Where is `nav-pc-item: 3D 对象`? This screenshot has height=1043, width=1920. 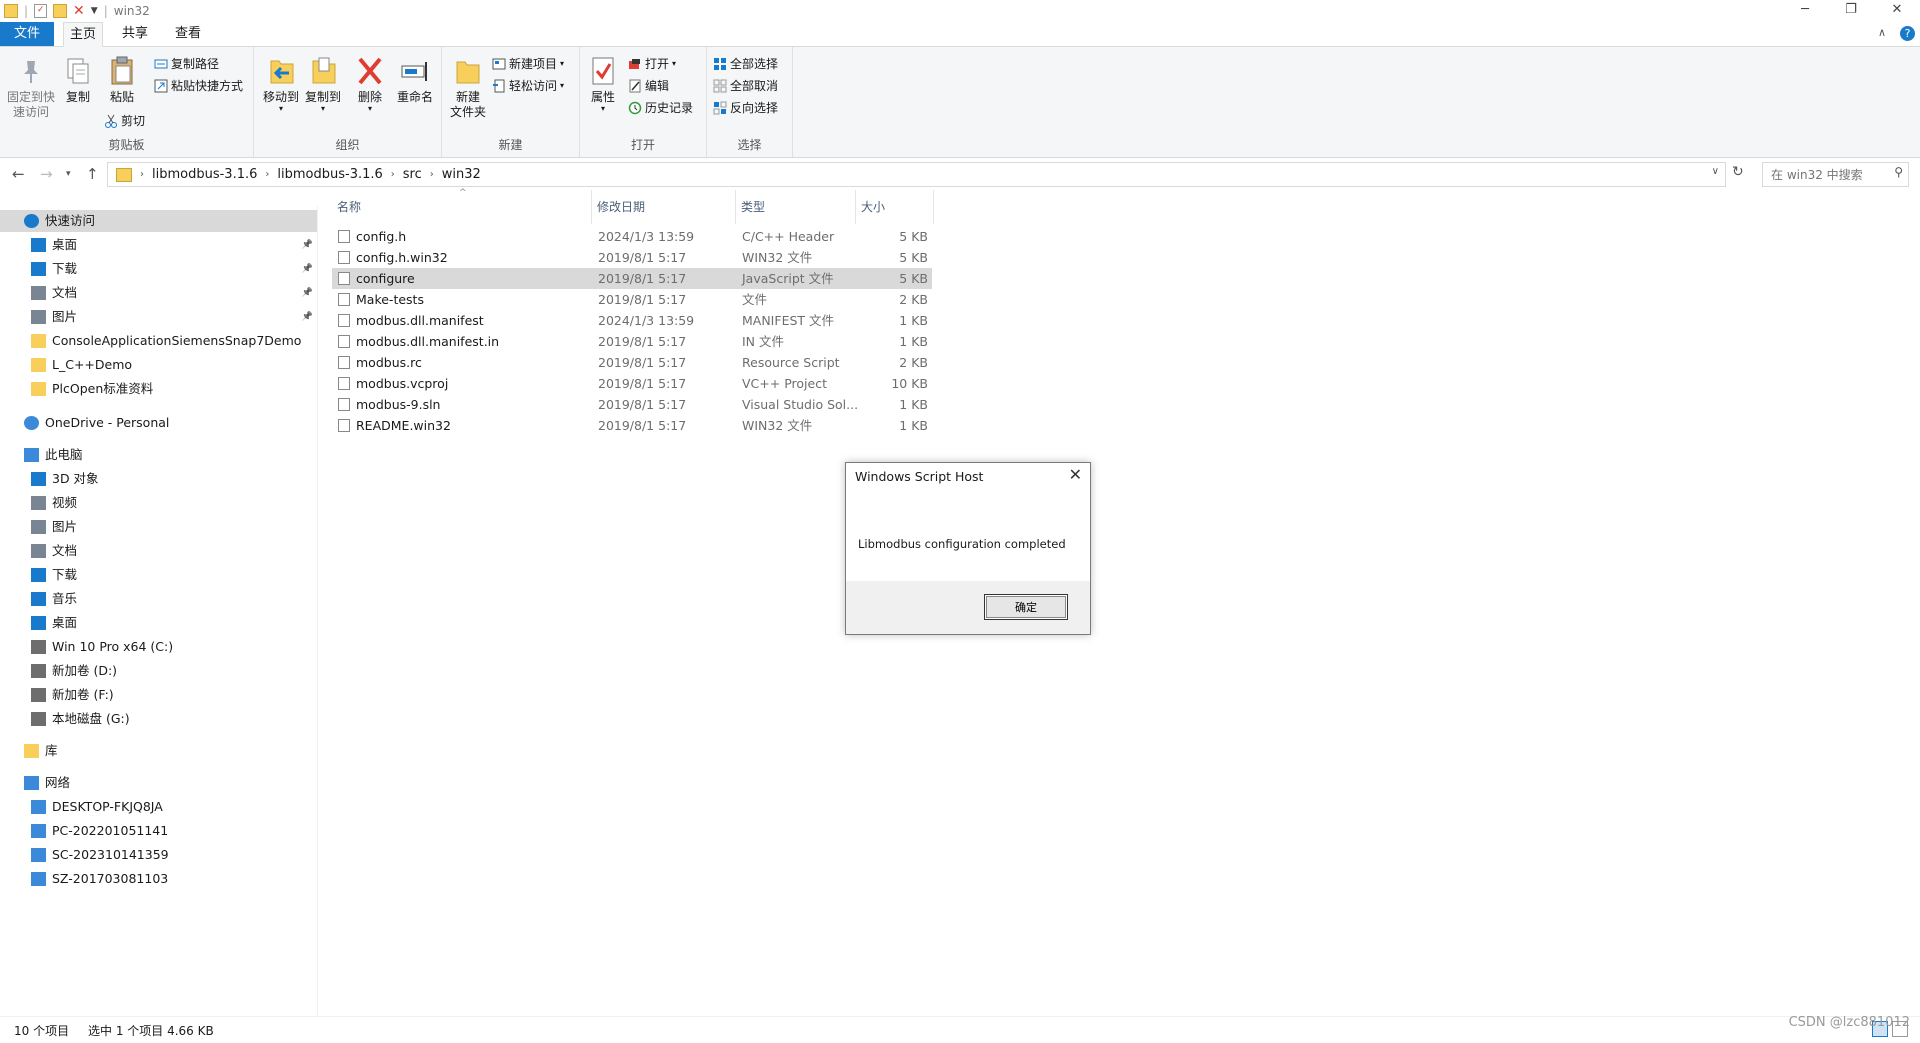 nav-pc-item: 3D 对象 is located at coordinates (158, 479).